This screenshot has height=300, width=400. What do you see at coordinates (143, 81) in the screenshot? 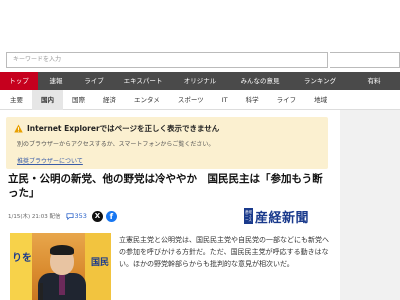
I see `nav-tab-expert: エキスパート` at bounding box center [143, 81].